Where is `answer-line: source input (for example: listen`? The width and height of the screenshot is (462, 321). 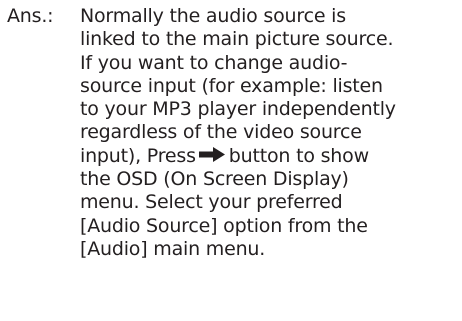
answer-line: source input (for example: listen is located at coordinates (231, 85).